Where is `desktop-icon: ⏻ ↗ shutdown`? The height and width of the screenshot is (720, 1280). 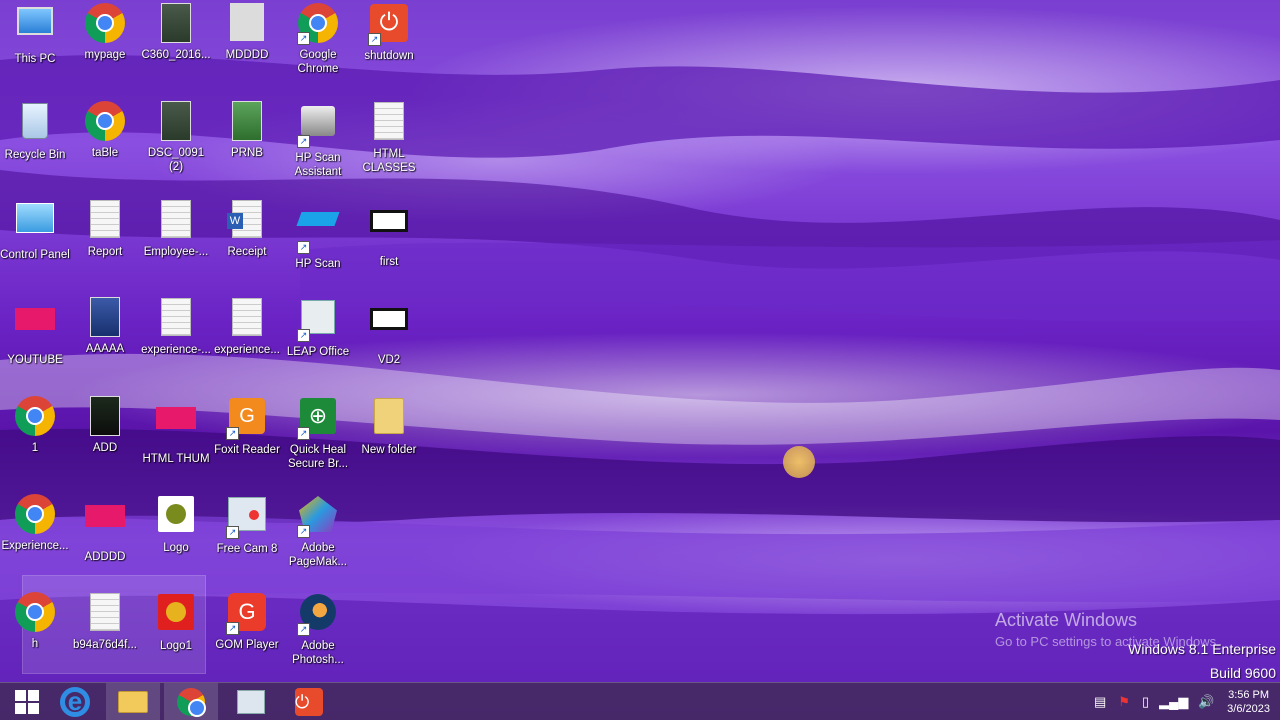 desktop-icon: ⏻ ↗ shutdown is located at coordinates (389, 32).